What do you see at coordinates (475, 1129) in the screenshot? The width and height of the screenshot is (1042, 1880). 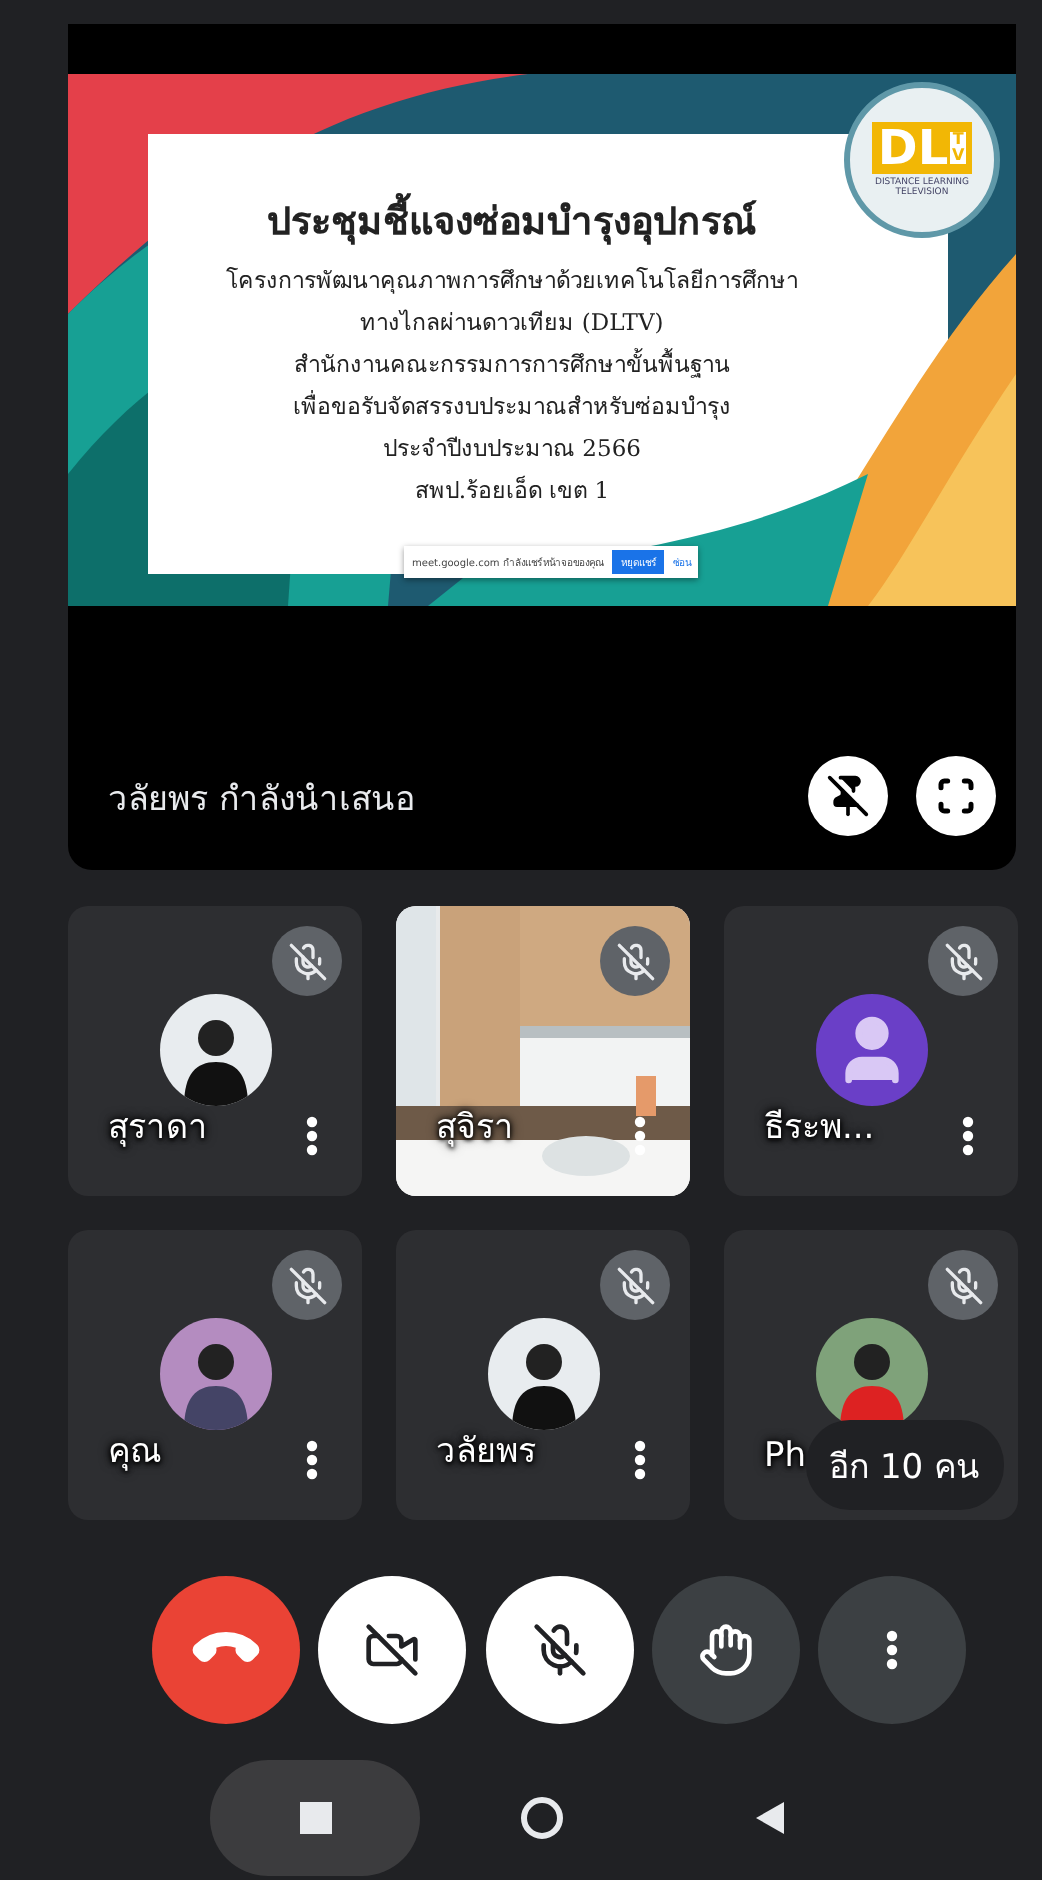 I see `participant-name: สุจิรา` at bounding box center [475, 1129].